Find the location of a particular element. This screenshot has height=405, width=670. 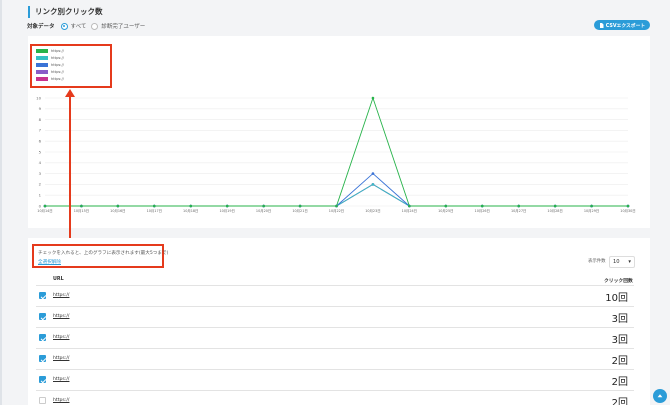

x-tick-label: 10月17日 is located at coordinates (154, 211).